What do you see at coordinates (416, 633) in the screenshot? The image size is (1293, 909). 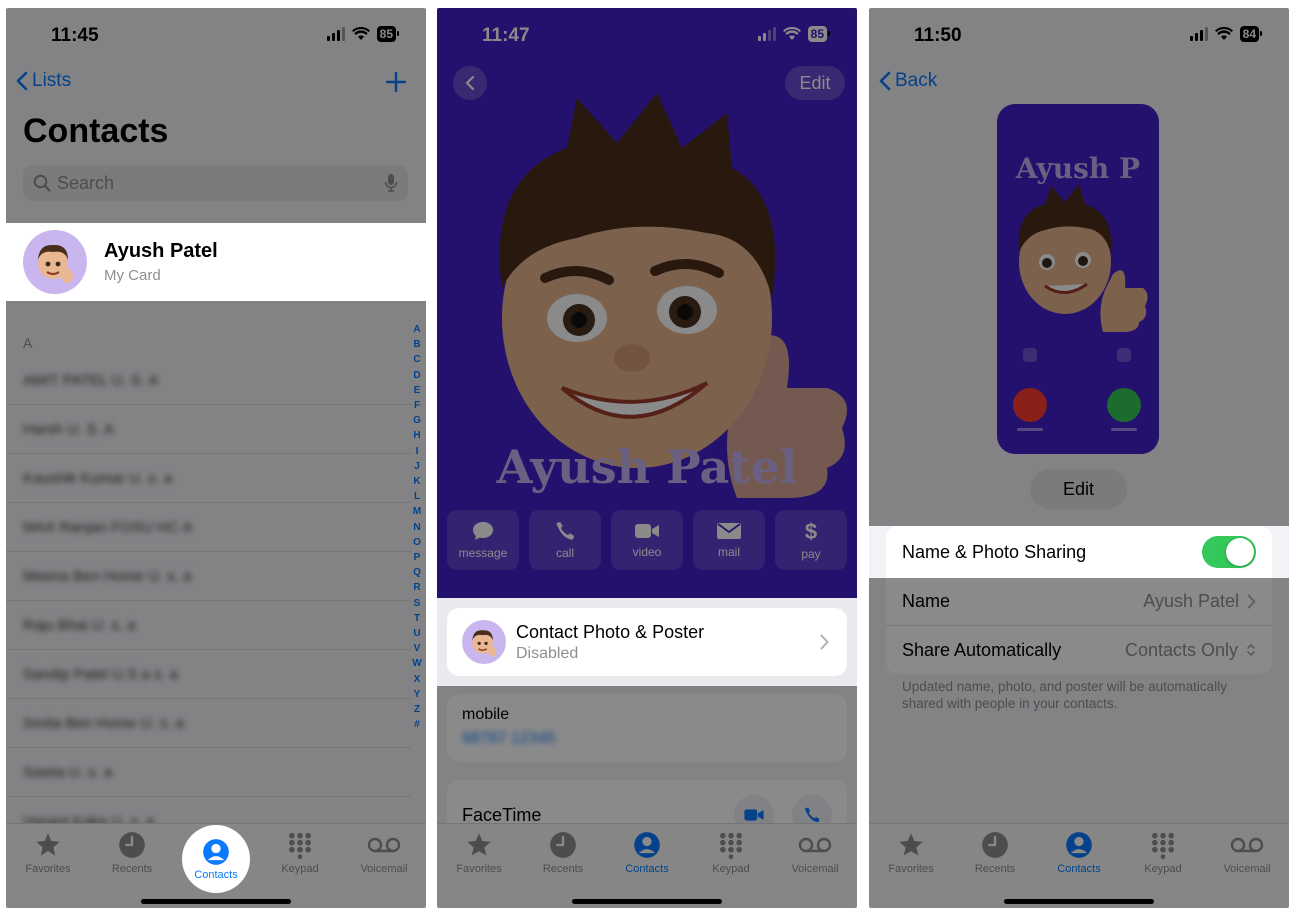 I see `index-letter: U` at bounding box center [416, 633].